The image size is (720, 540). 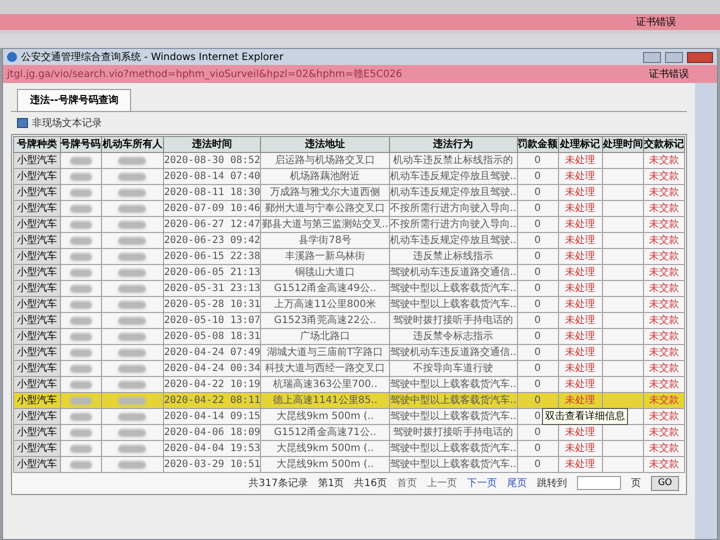 I want to click on table-cell: 2020-04-24 07:49, so click(x=212, y=352).